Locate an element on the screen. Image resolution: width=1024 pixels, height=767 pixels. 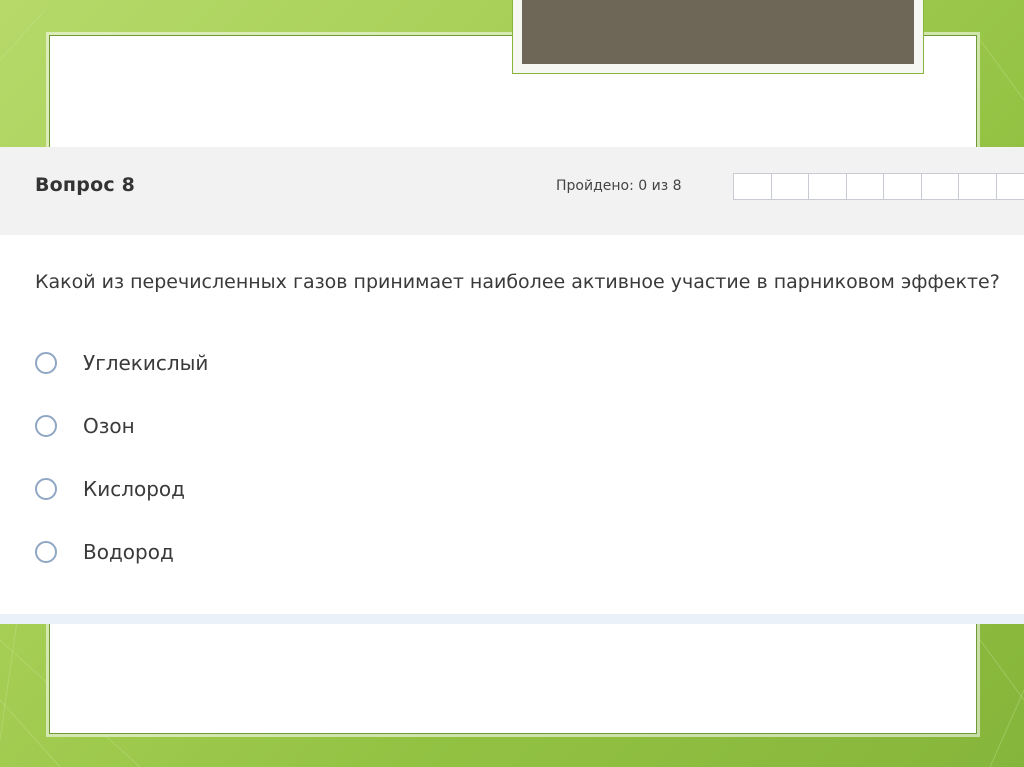
answer-option: Углекислый is located at coordinates (121, 362).